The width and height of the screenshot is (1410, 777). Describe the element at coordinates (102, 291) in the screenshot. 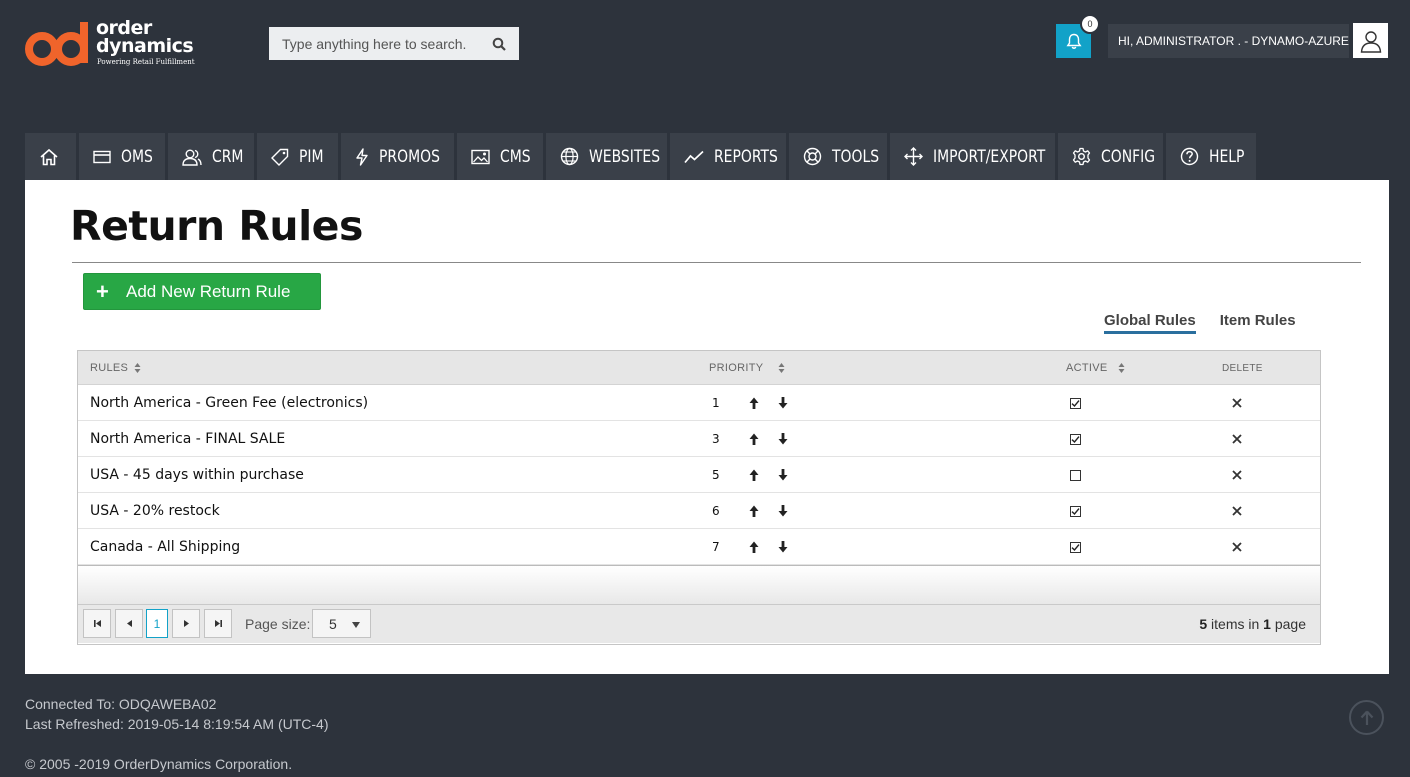

I see `plus-icon: +` at that location.